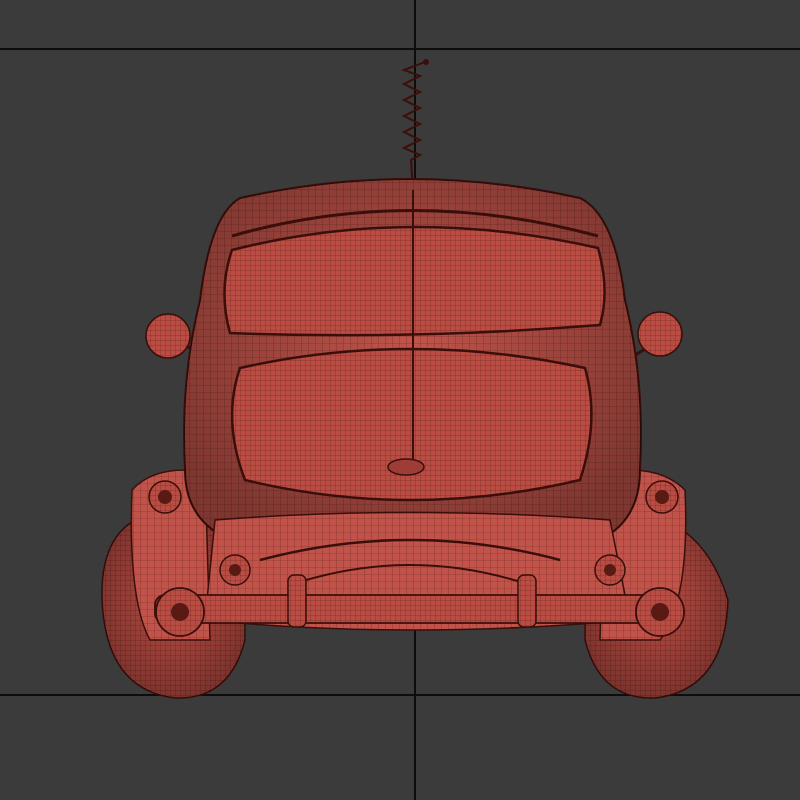  Describe the element at coordinates (414, 281) in the screenshot. I see `rear-window` at that location.